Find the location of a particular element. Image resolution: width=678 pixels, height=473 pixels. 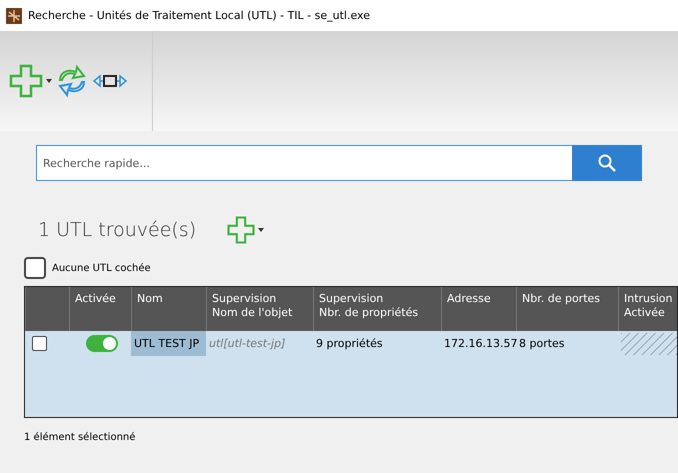

app-icon is located at coordinates (14, 16).